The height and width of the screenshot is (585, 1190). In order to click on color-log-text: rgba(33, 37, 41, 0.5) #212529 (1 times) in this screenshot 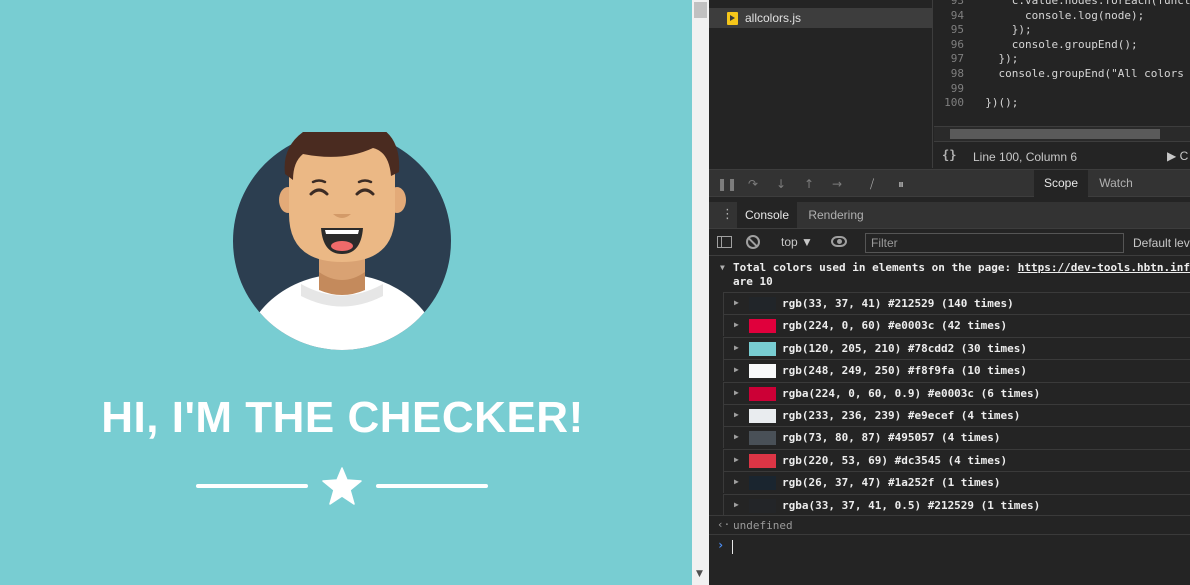, I will do `click(911, 505)`.